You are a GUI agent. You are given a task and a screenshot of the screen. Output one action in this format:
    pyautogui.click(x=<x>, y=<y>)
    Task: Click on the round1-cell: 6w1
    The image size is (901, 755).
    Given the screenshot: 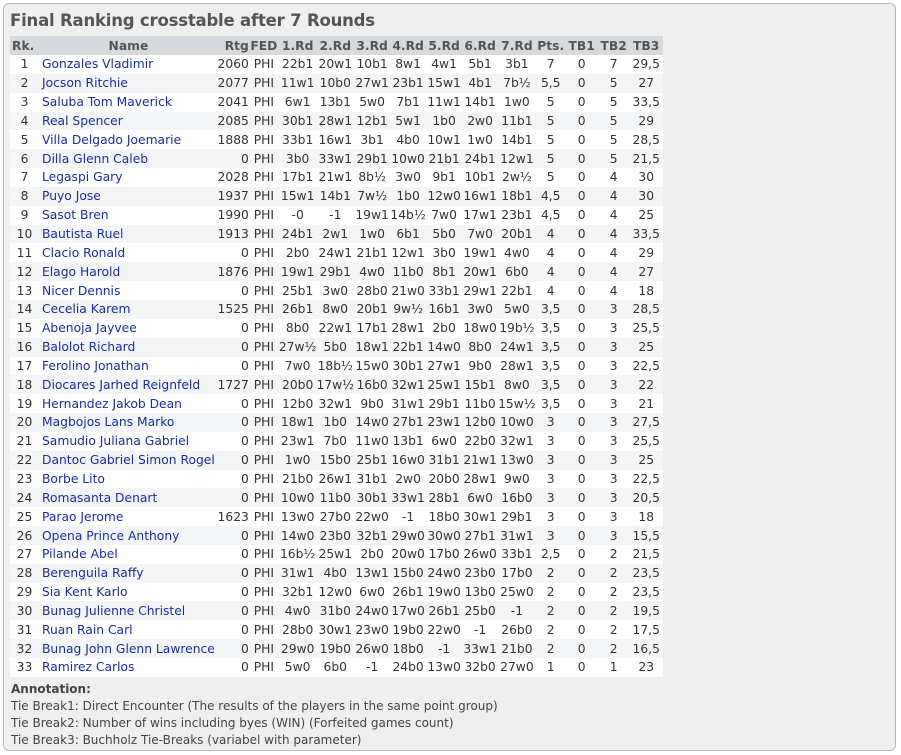 What is the action you would take?
    pyautogui.click(x=297, y=102)
    